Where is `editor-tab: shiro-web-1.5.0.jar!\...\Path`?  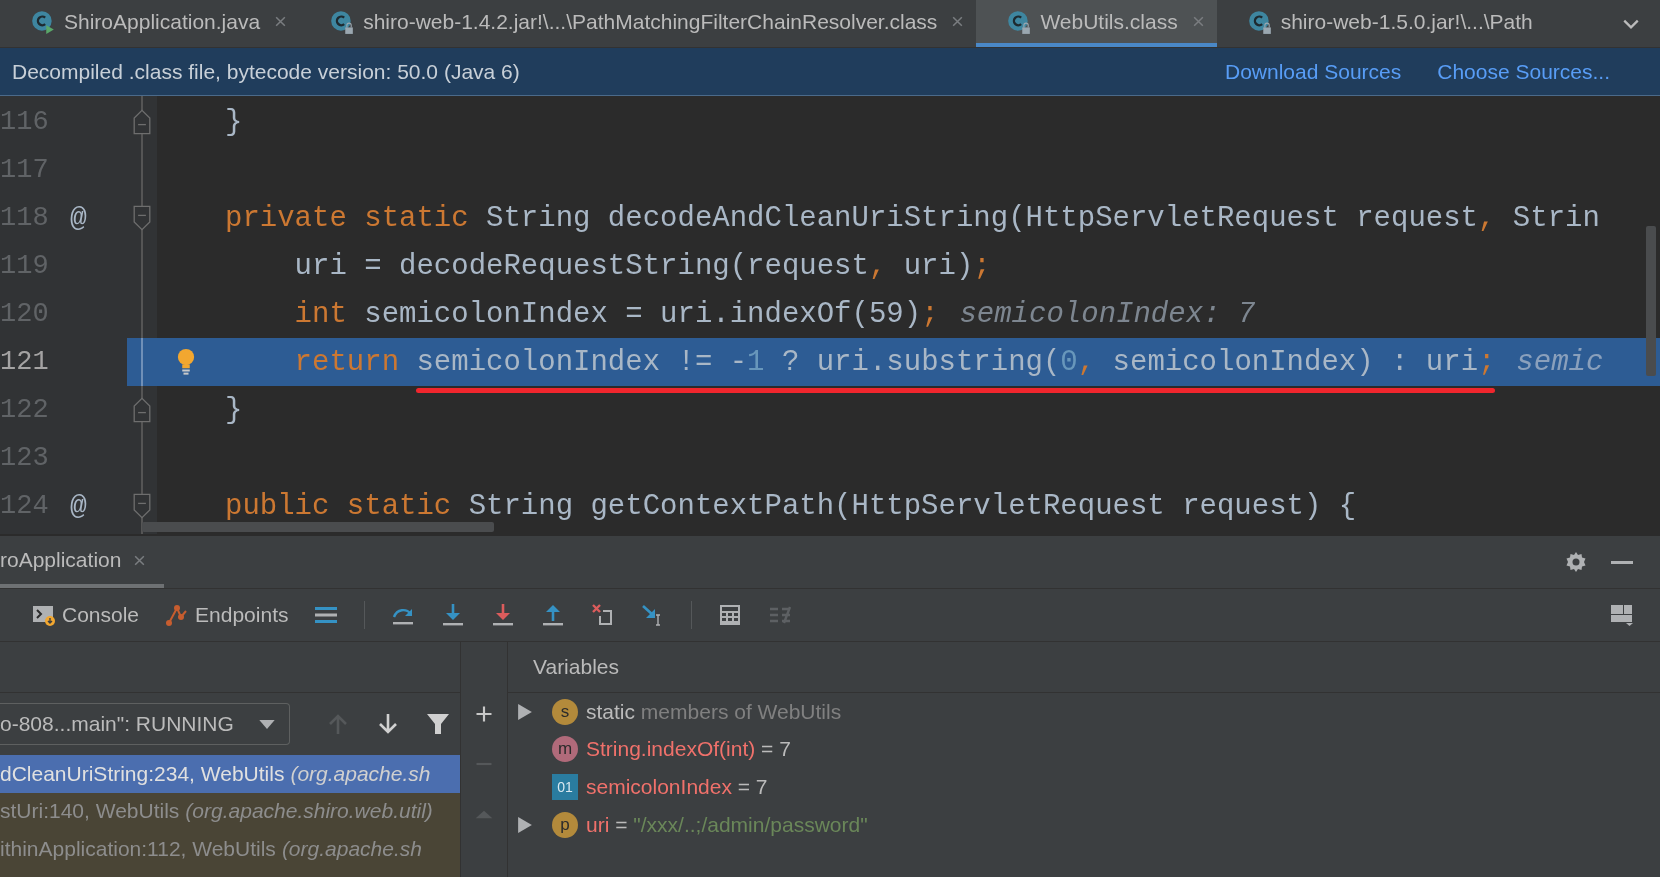
editor-tab: shiro-web-1.5.0.jar!\...\Path is located at coordinates (1380, 23).